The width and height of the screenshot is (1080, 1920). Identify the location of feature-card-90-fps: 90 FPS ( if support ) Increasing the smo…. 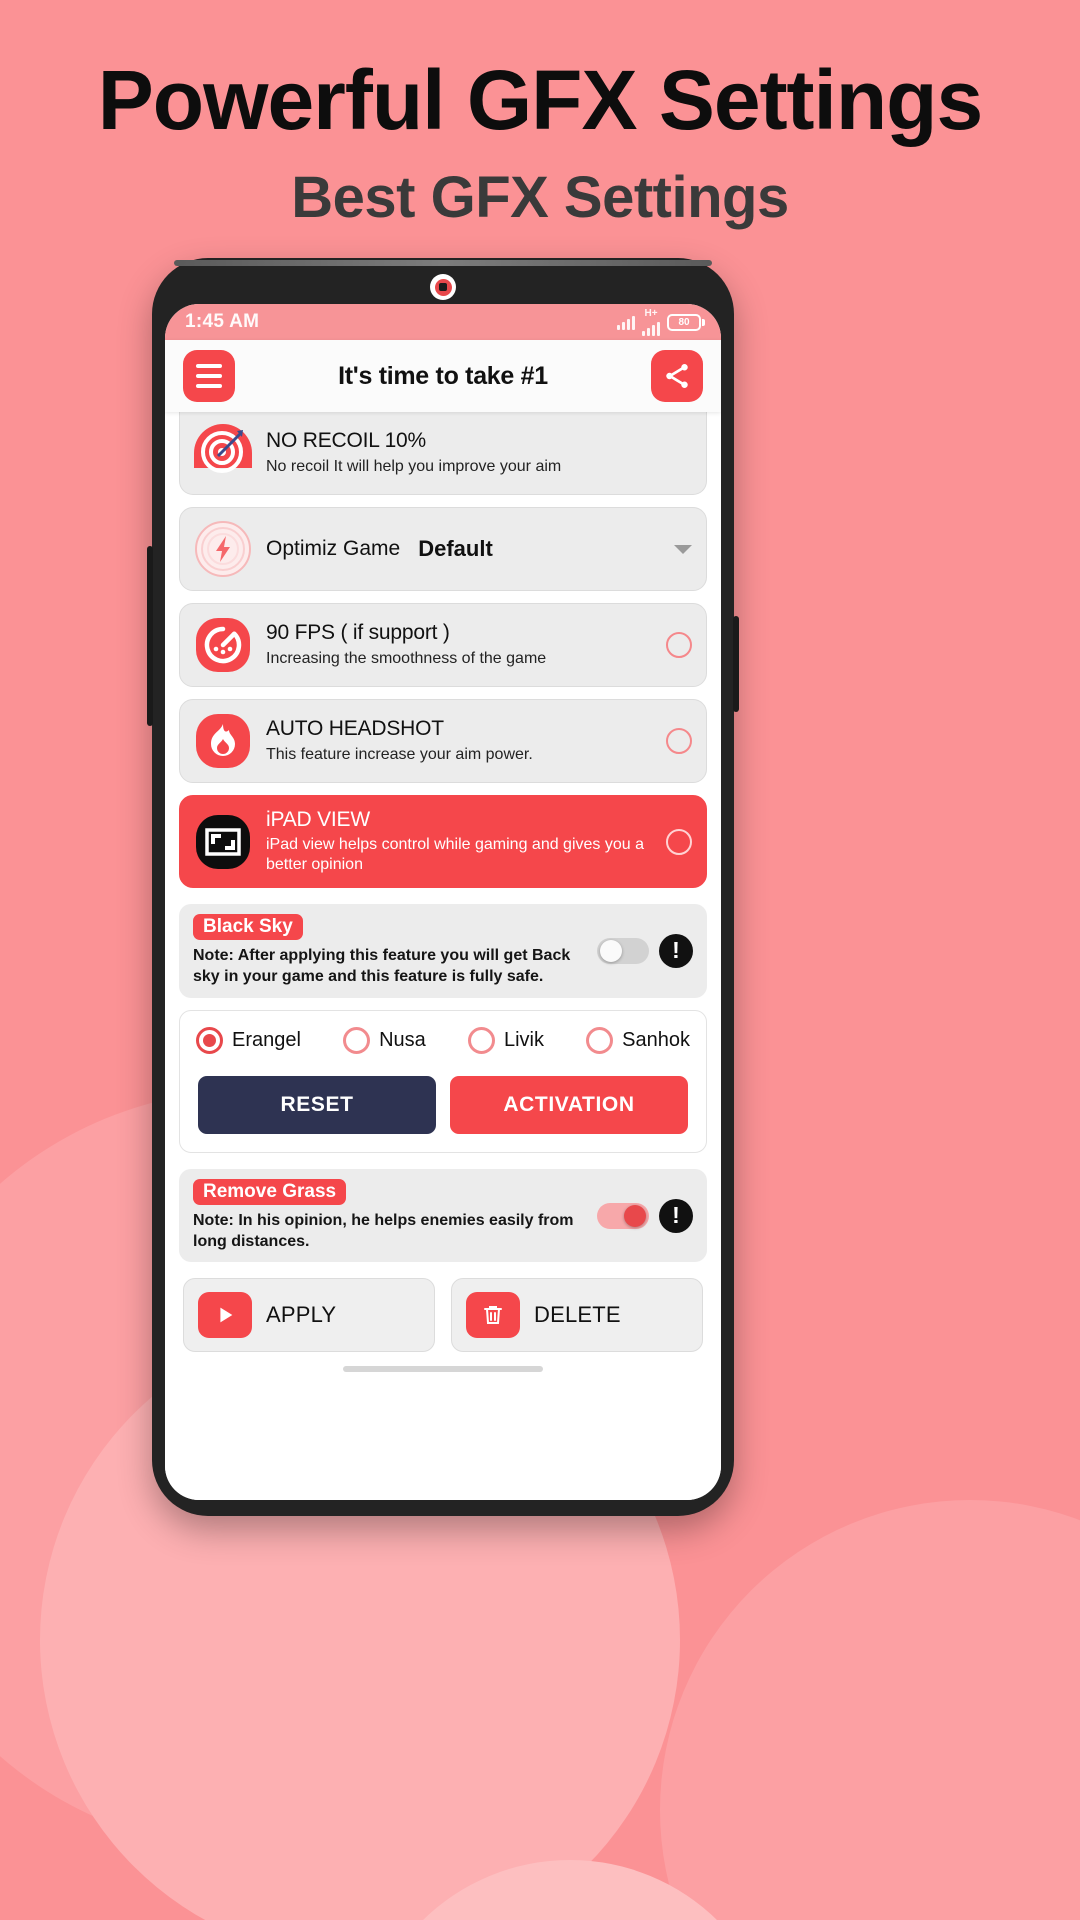
(443, 645).